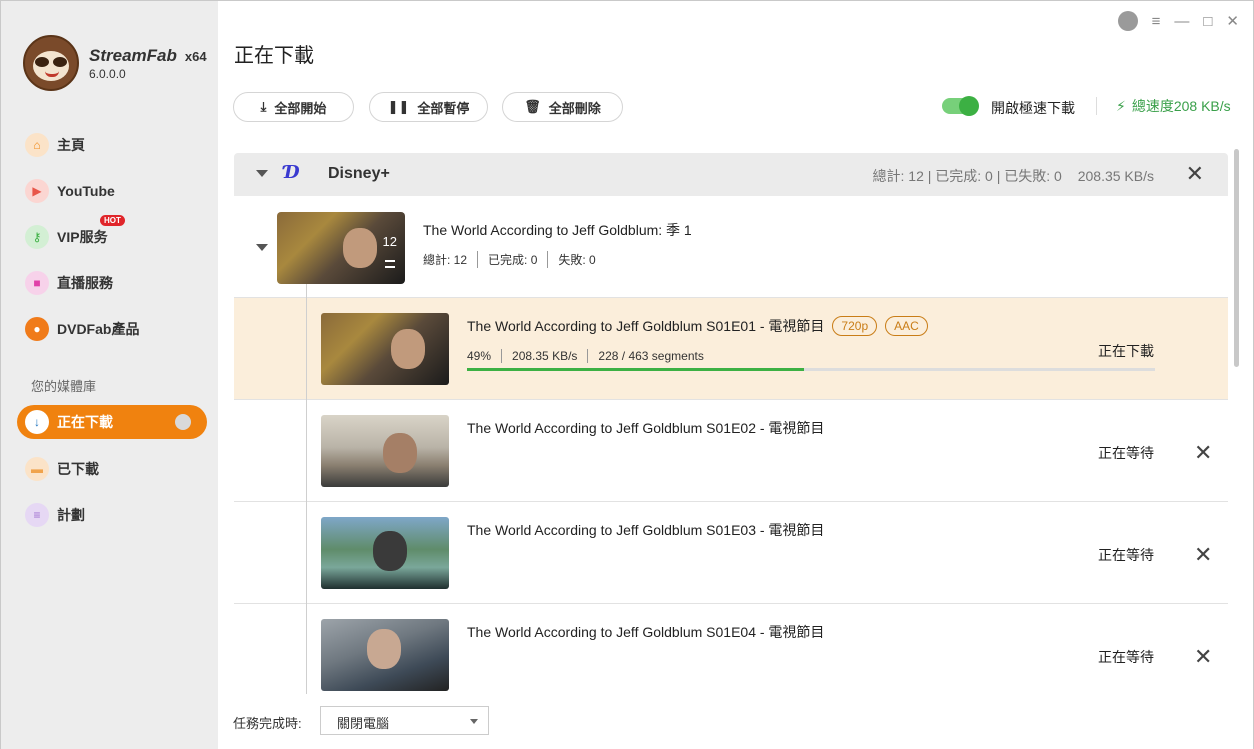 This screenshot has width=1254, height=749. Describe the element at coordinates (112, 234) in the screenshot. I see `sidebar-item-vip: ⚷ VIP服务 HOT` at that location.